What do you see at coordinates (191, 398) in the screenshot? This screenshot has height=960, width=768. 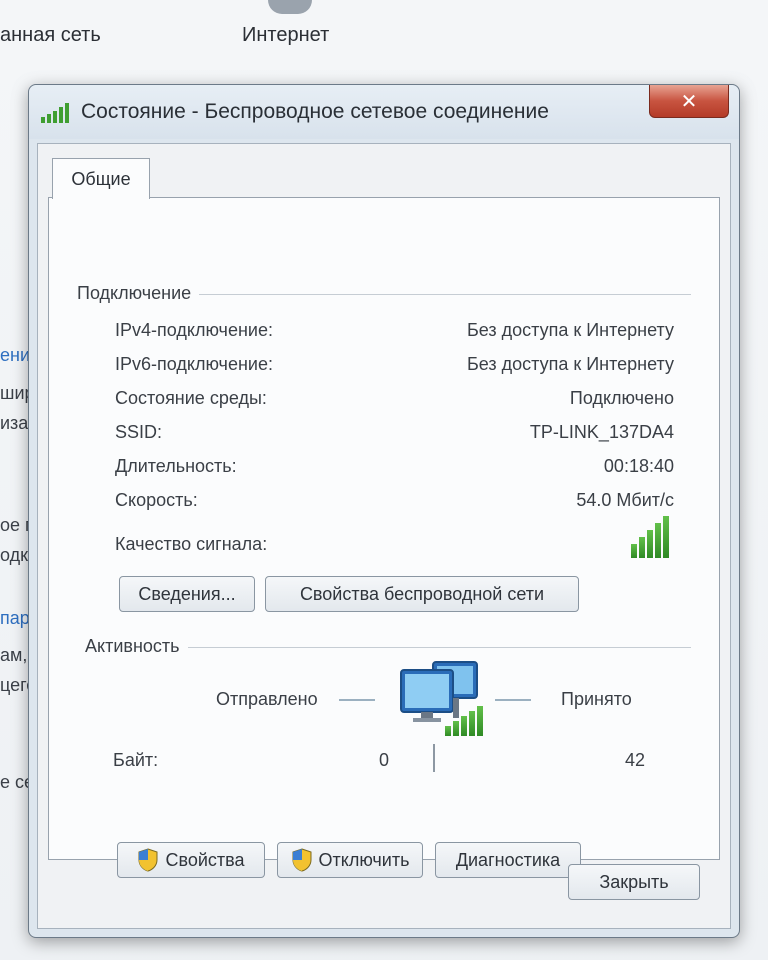 I see `media-state-label: Состояние среды:` at bounding box center [191, 398].